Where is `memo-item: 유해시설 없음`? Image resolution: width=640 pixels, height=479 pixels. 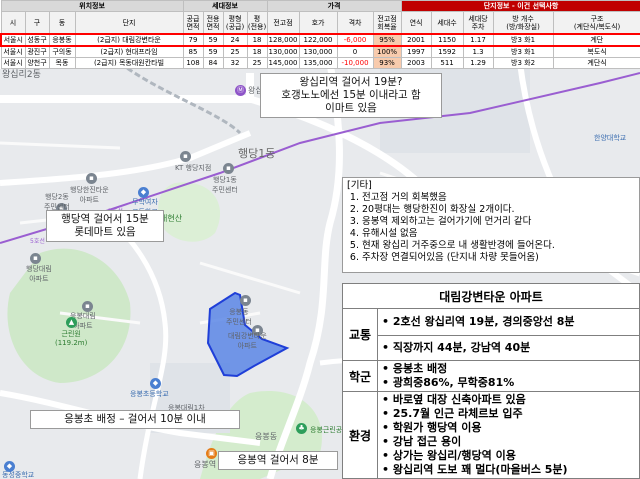 memo-item: 유해시설 없음 is located at coordinates (498, 234).